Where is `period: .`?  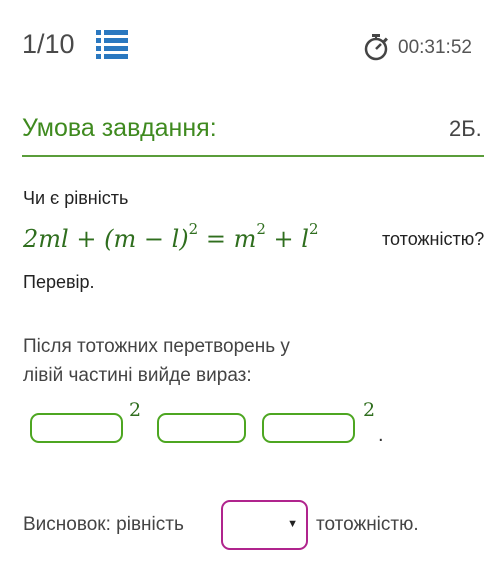
period: . is located at coordinates (381, 435).